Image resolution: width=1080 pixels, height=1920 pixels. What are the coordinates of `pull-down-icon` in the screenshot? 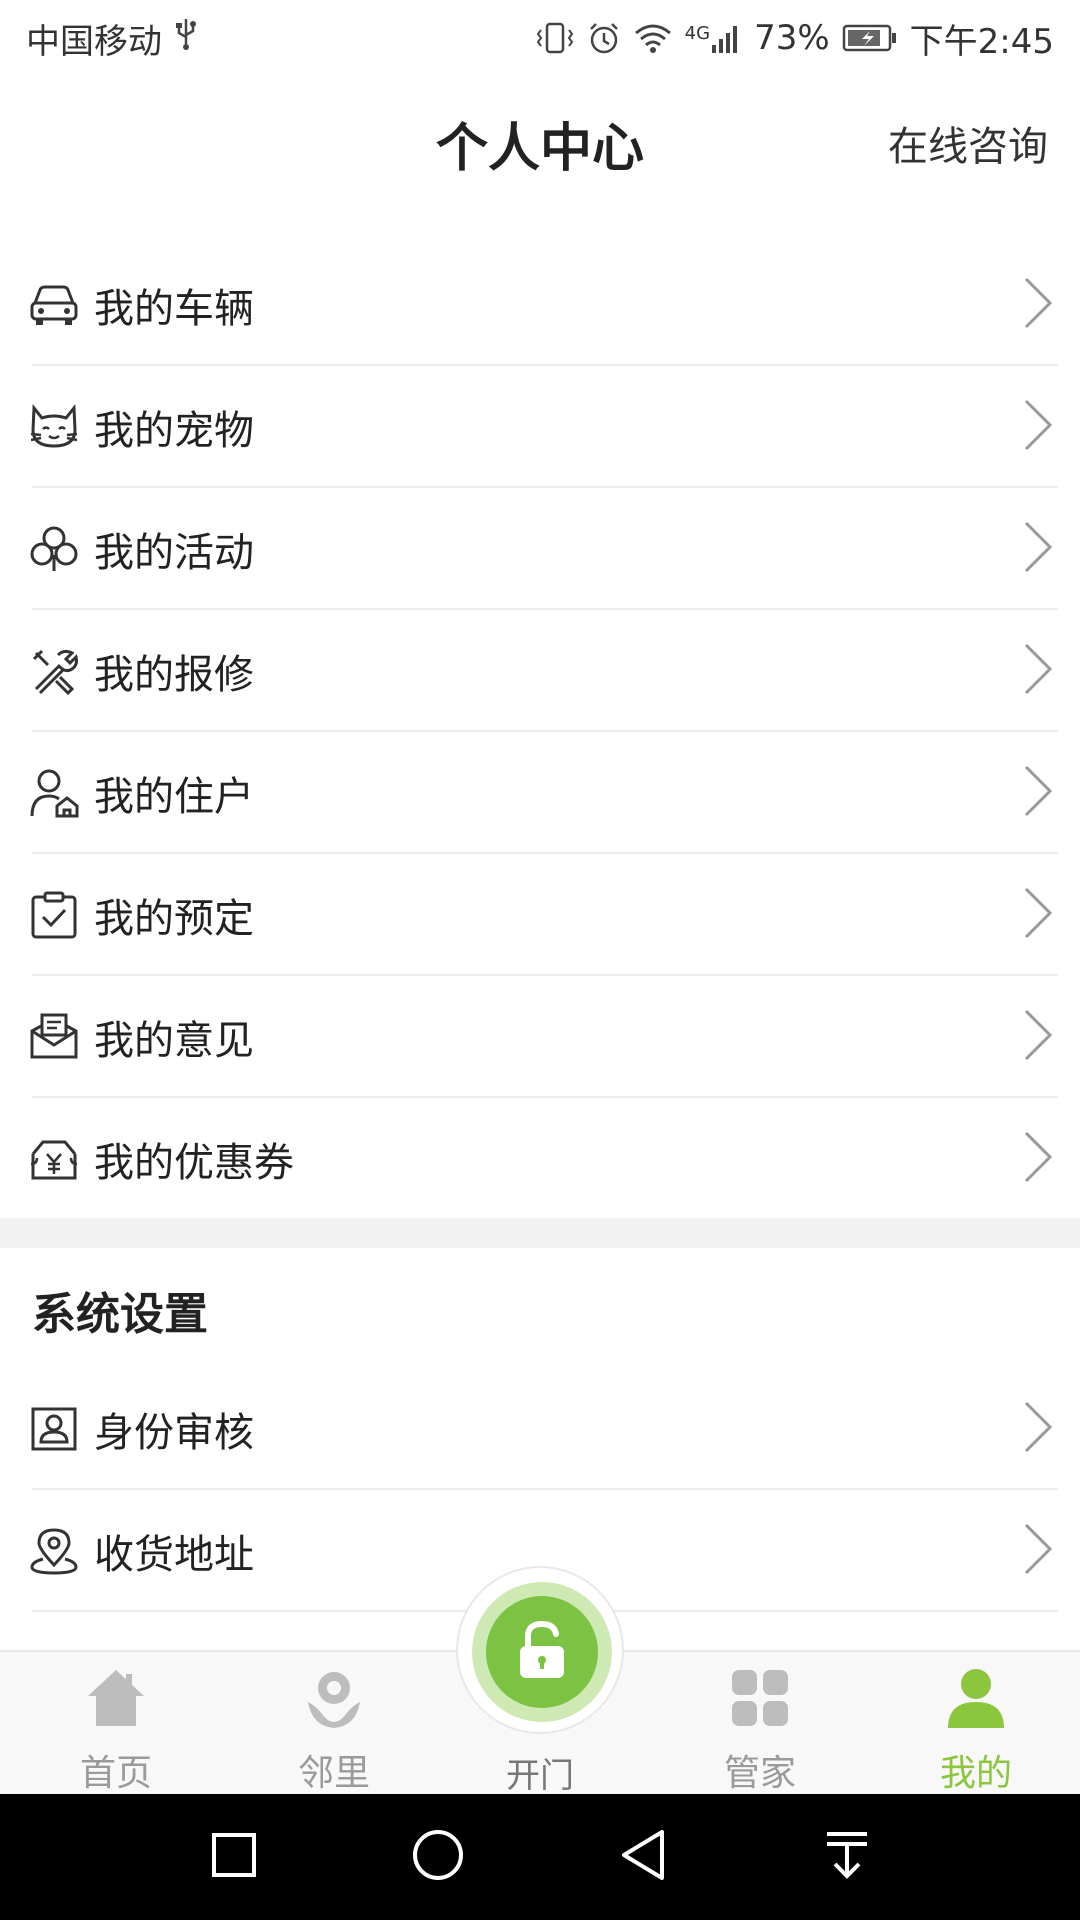 It's located at (847, 1857).